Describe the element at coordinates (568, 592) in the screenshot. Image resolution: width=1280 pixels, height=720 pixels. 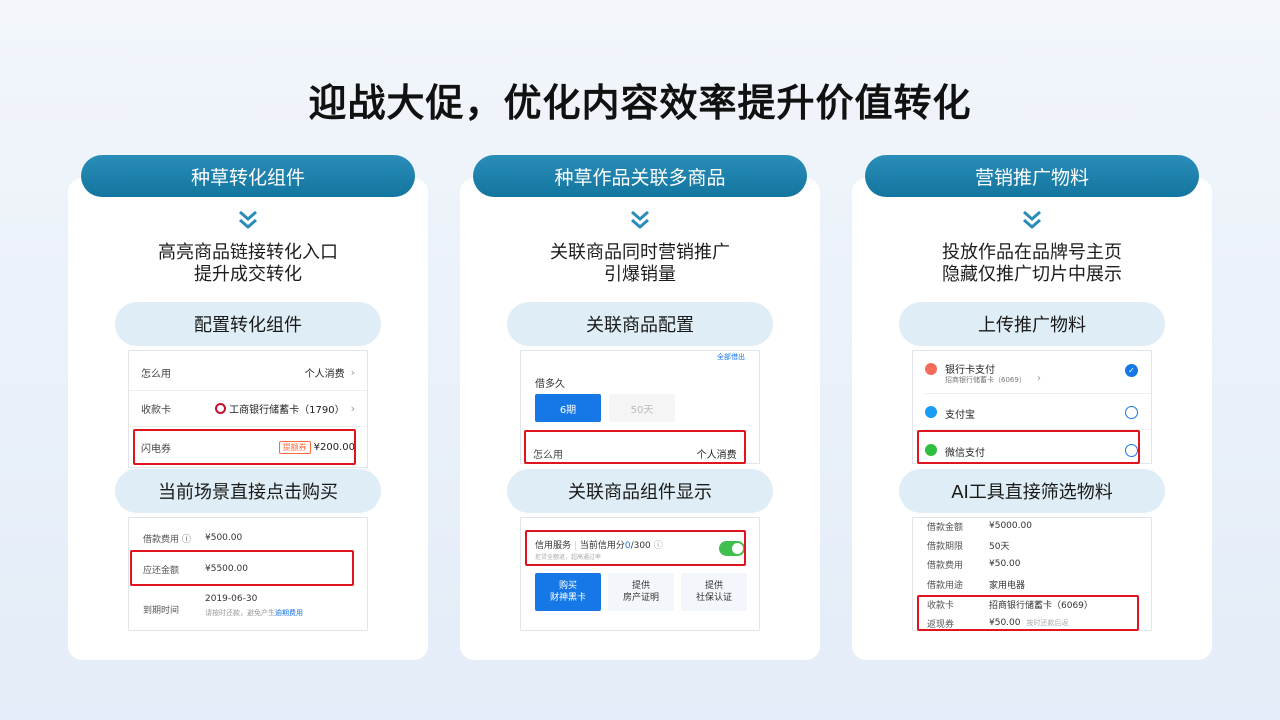
I see `buy-card-button: 购买 财神黑卡` at that location.